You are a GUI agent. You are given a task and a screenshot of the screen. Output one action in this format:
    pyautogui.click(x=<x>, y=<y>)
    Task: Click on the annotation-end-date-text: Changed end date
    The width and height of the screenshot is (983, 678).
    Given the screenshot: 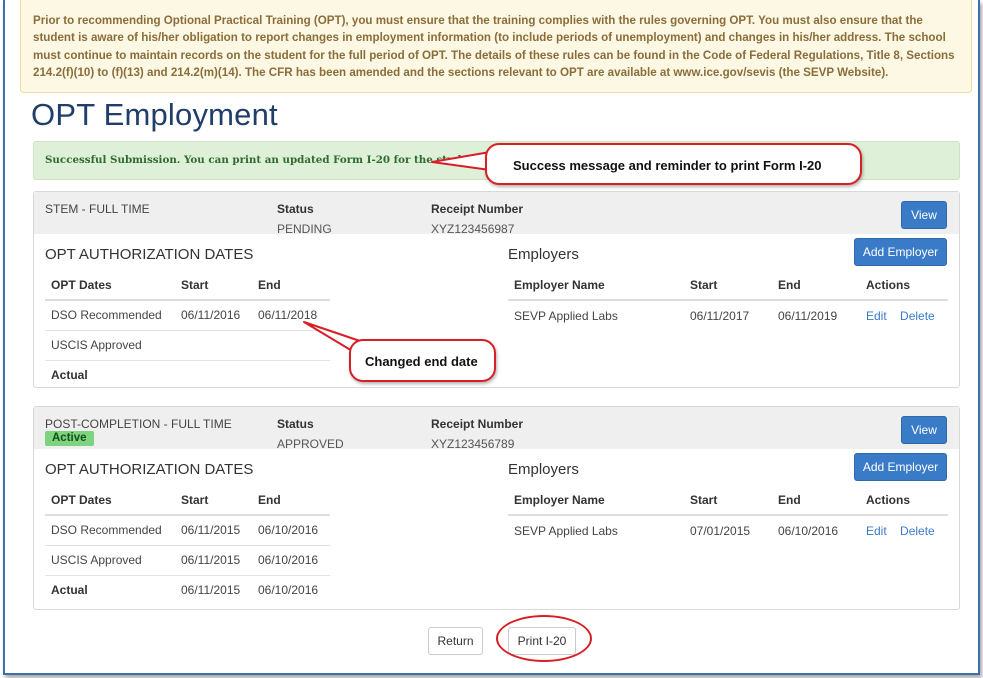 What is the action you would take?
    pyautogui.click(x=421, y=361)
    